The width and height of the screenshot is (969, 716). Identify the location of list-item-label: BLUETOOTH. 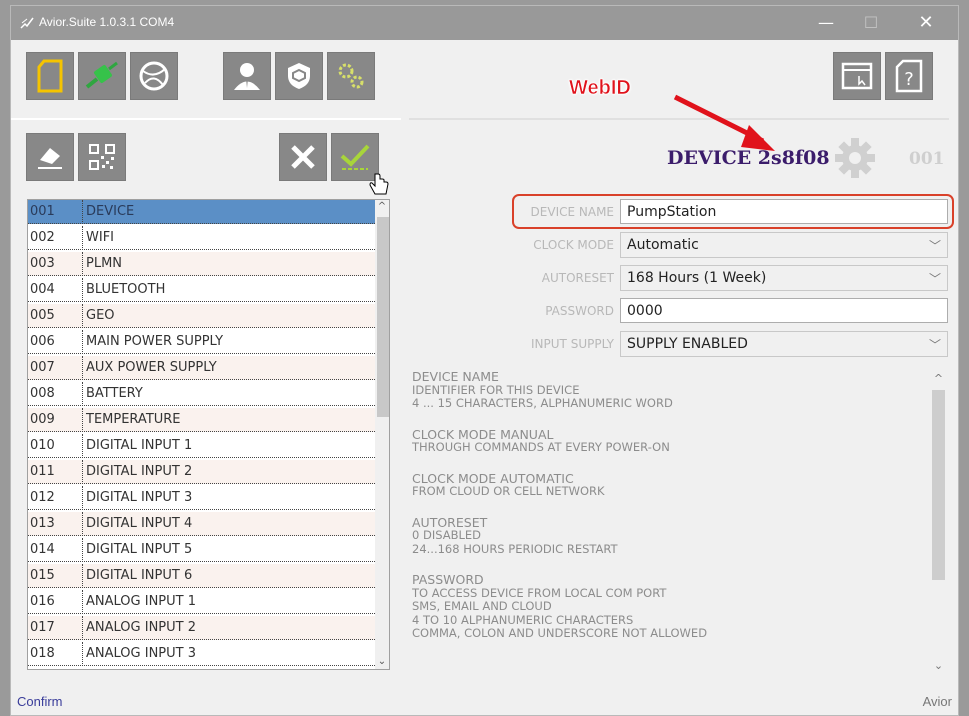
(126, 289).